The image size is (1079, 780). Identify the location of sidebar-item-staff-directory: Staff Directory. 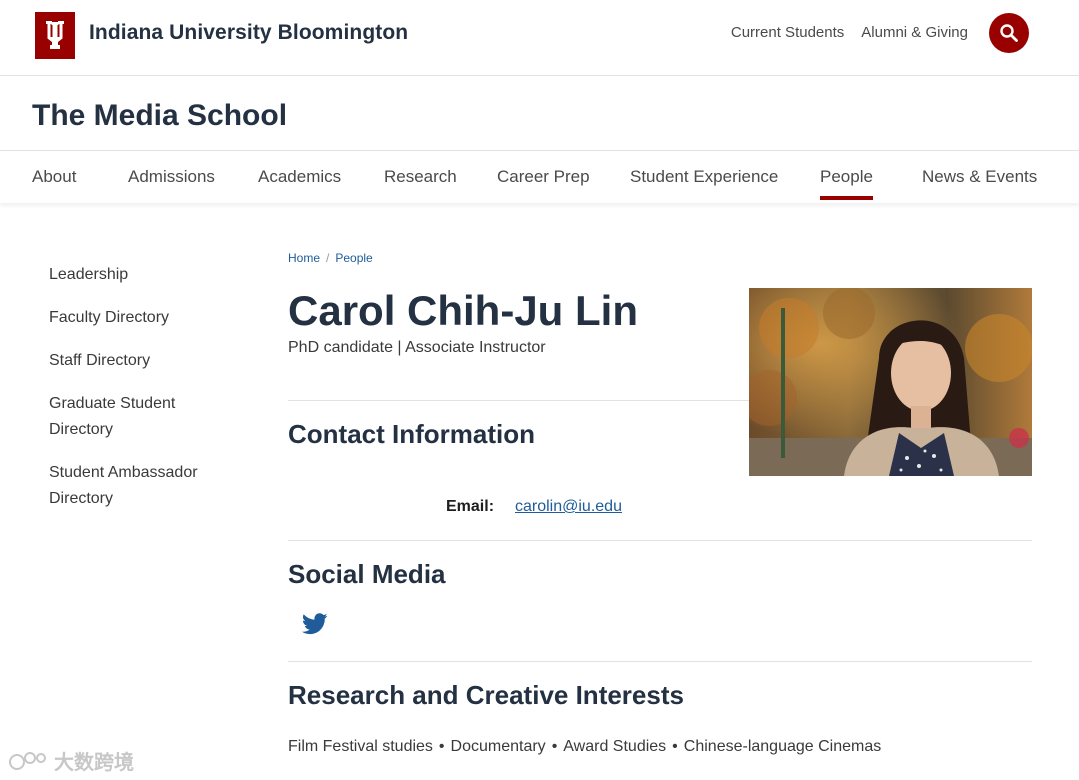
(144, 361).